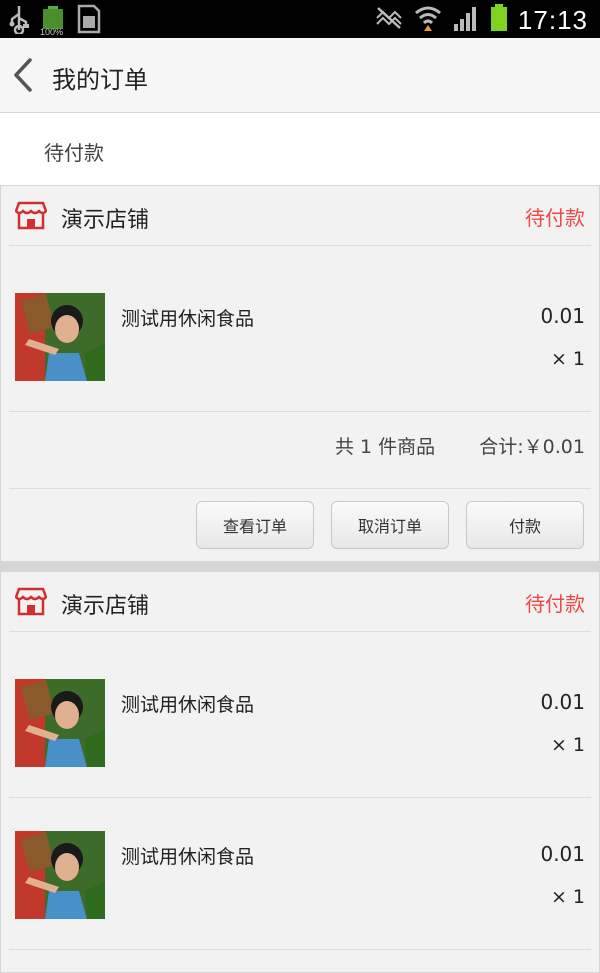 The height and width of the screenshot is (973, 600). What do you see at coordinates (300, 19) in the screenshot?
I see `status-bar: 100% 17:13` at bounding box center [300, 19].